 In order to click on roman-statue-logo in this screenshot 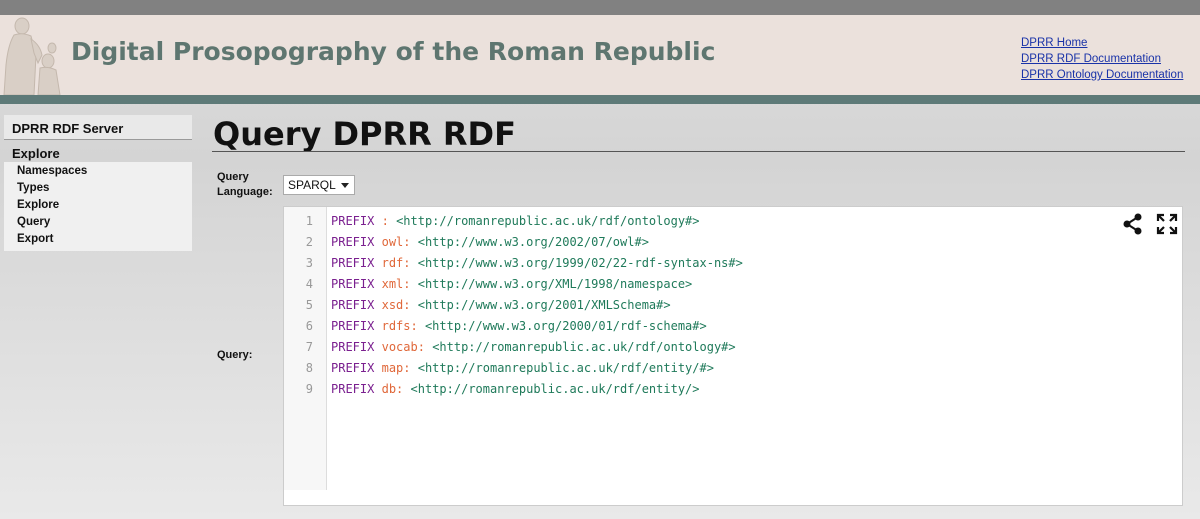, I will do `click(32, 56)`.